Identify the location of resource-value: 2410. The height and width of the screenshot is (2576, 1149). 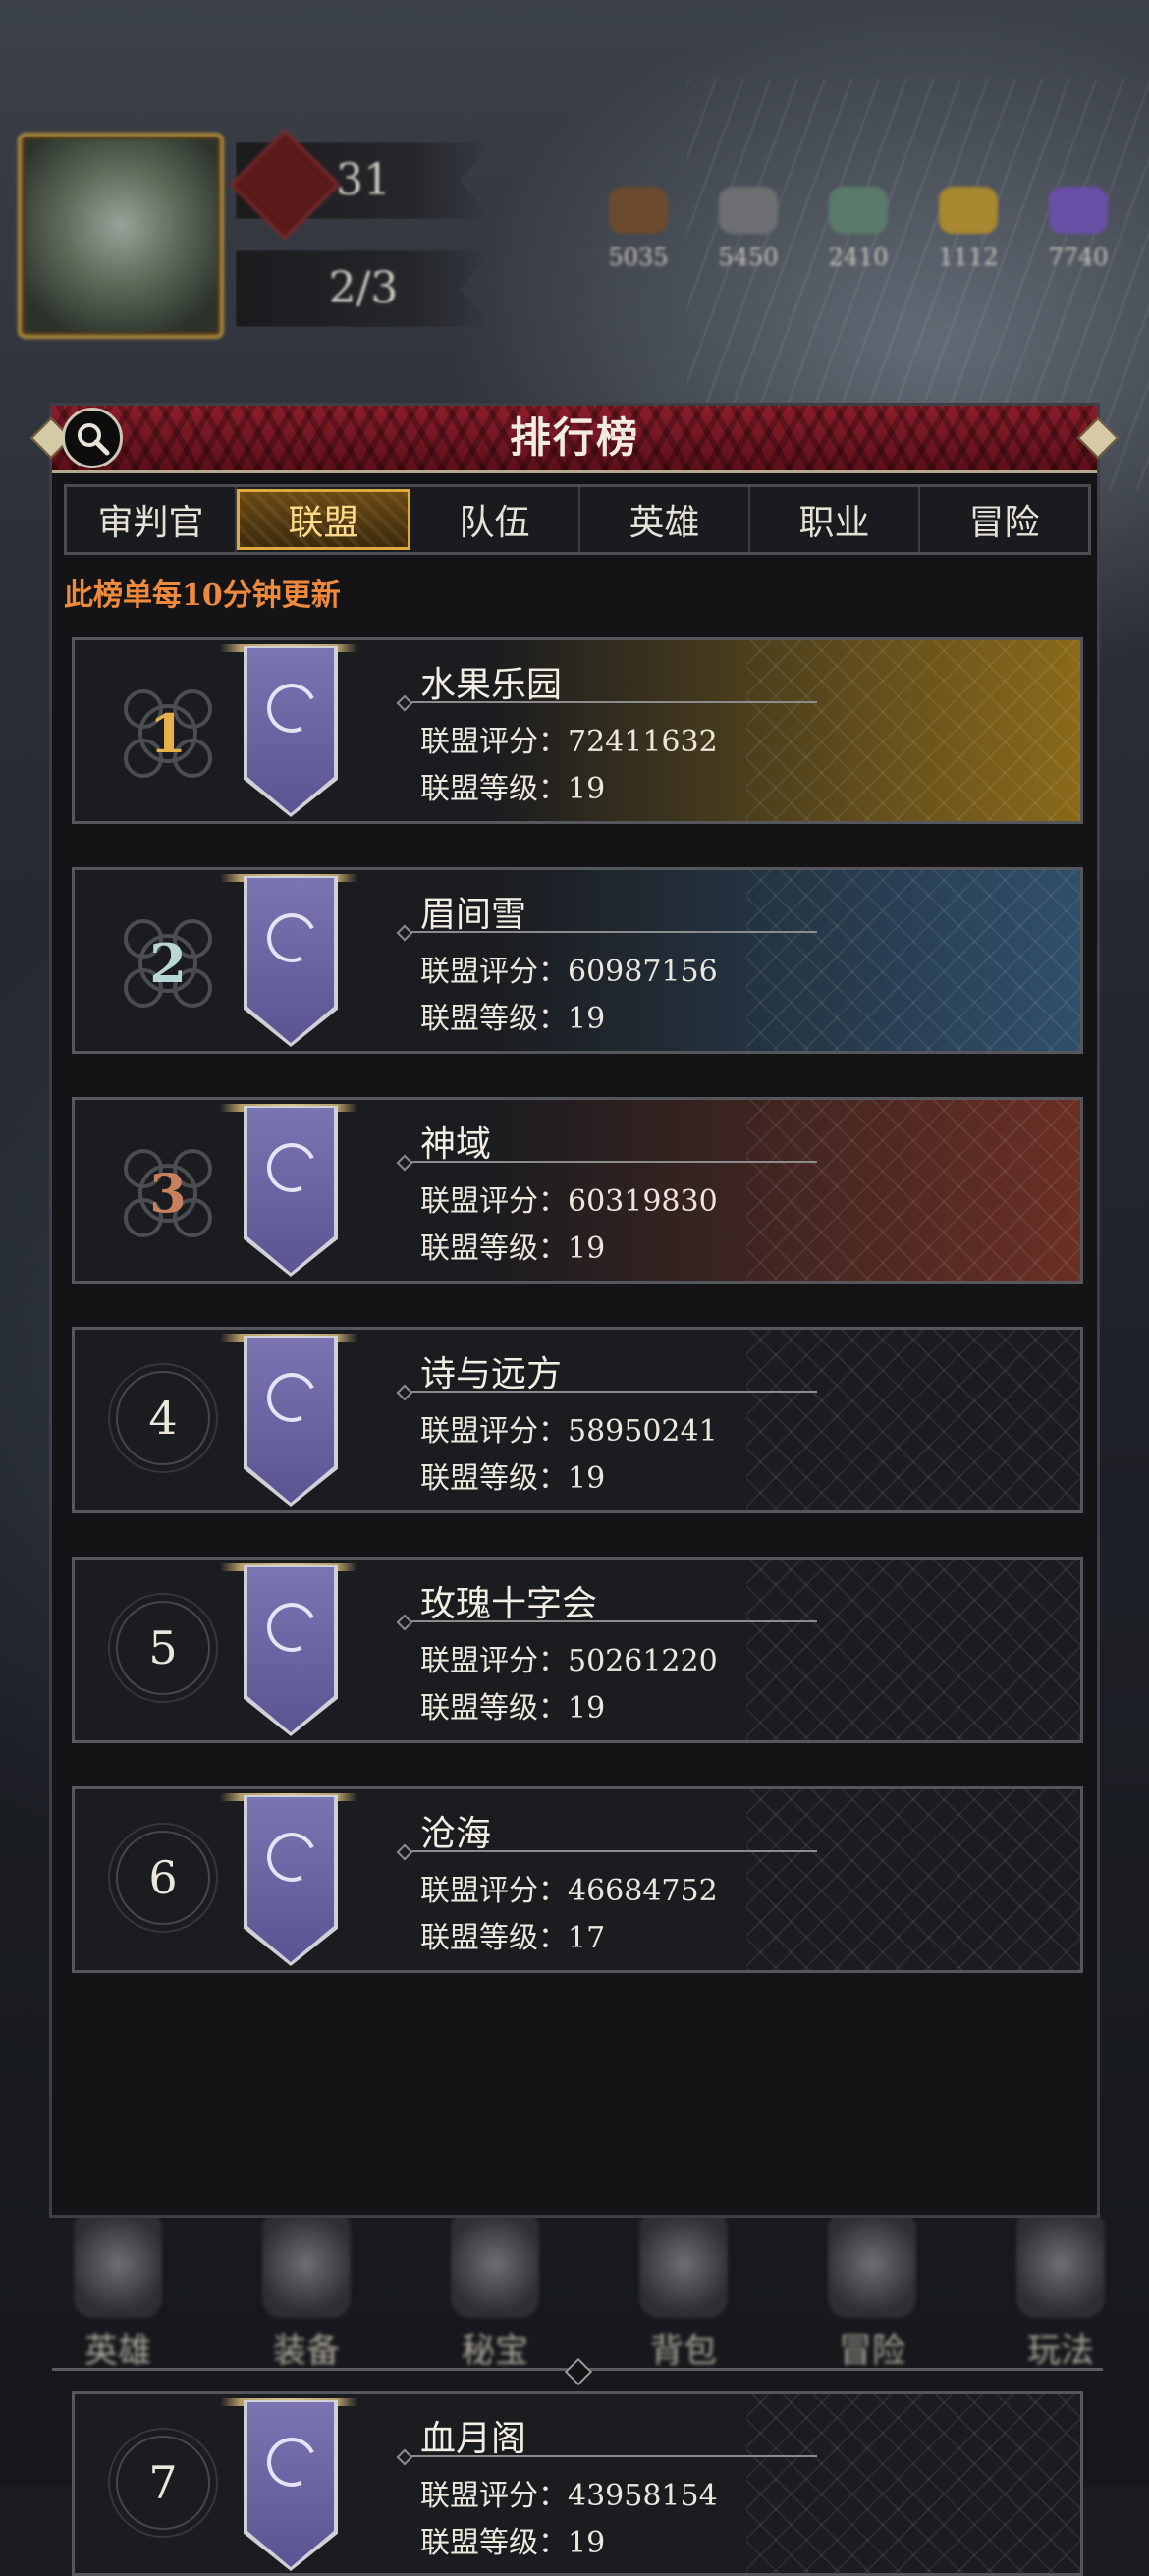
(858, 257).